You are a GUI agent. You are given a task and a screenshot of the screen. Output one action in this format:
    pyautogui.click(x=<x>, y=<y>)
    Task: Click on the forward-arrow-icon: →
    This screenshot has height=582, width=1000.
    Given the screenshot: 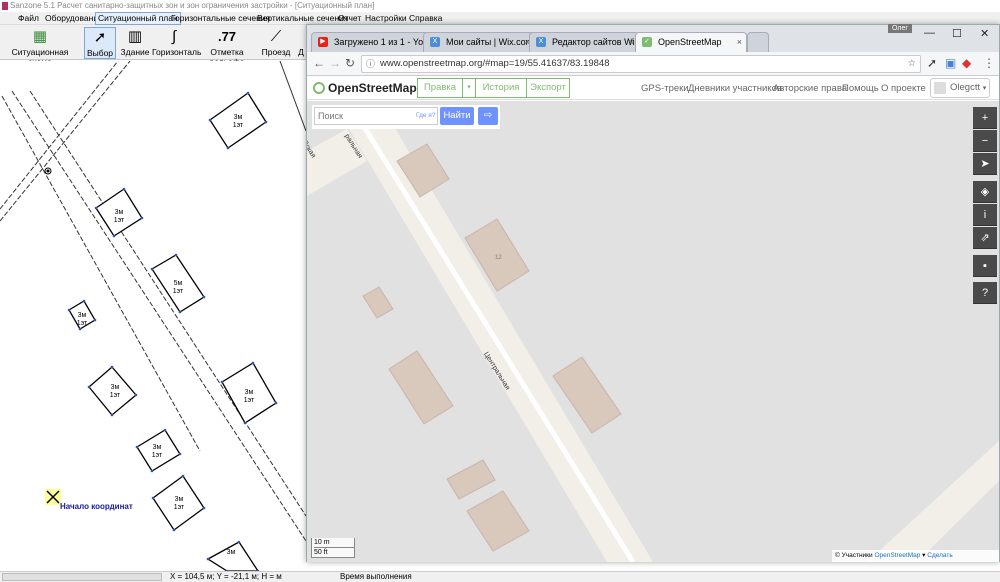 What is the action you would take?
    pyautogui.click(x=335, y=63)
    